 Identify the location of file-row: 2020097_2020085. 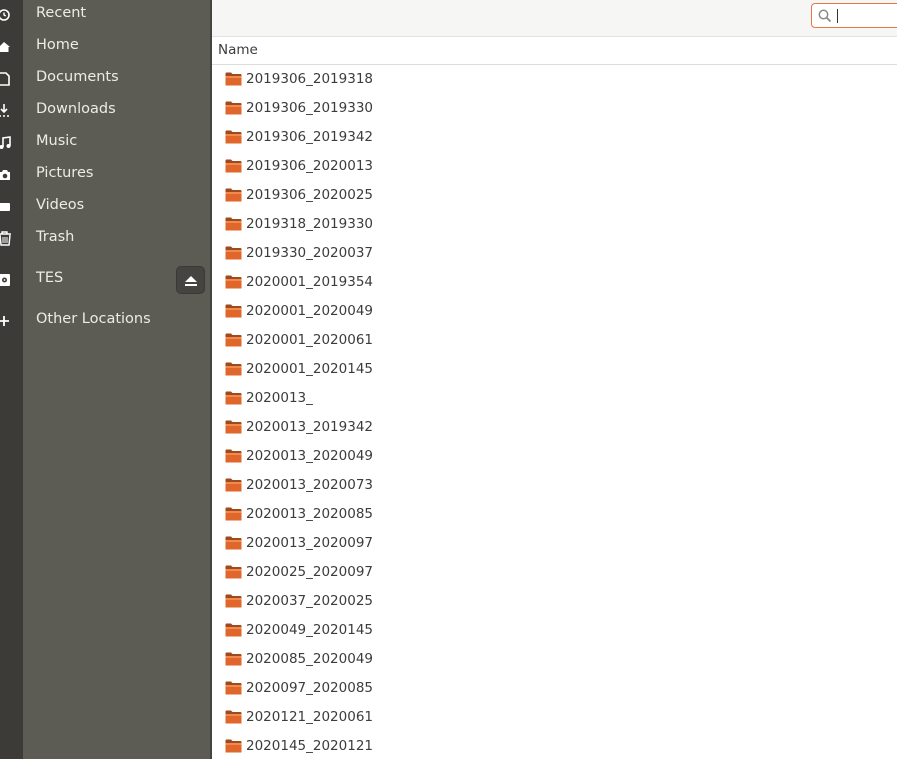
(554, 688).